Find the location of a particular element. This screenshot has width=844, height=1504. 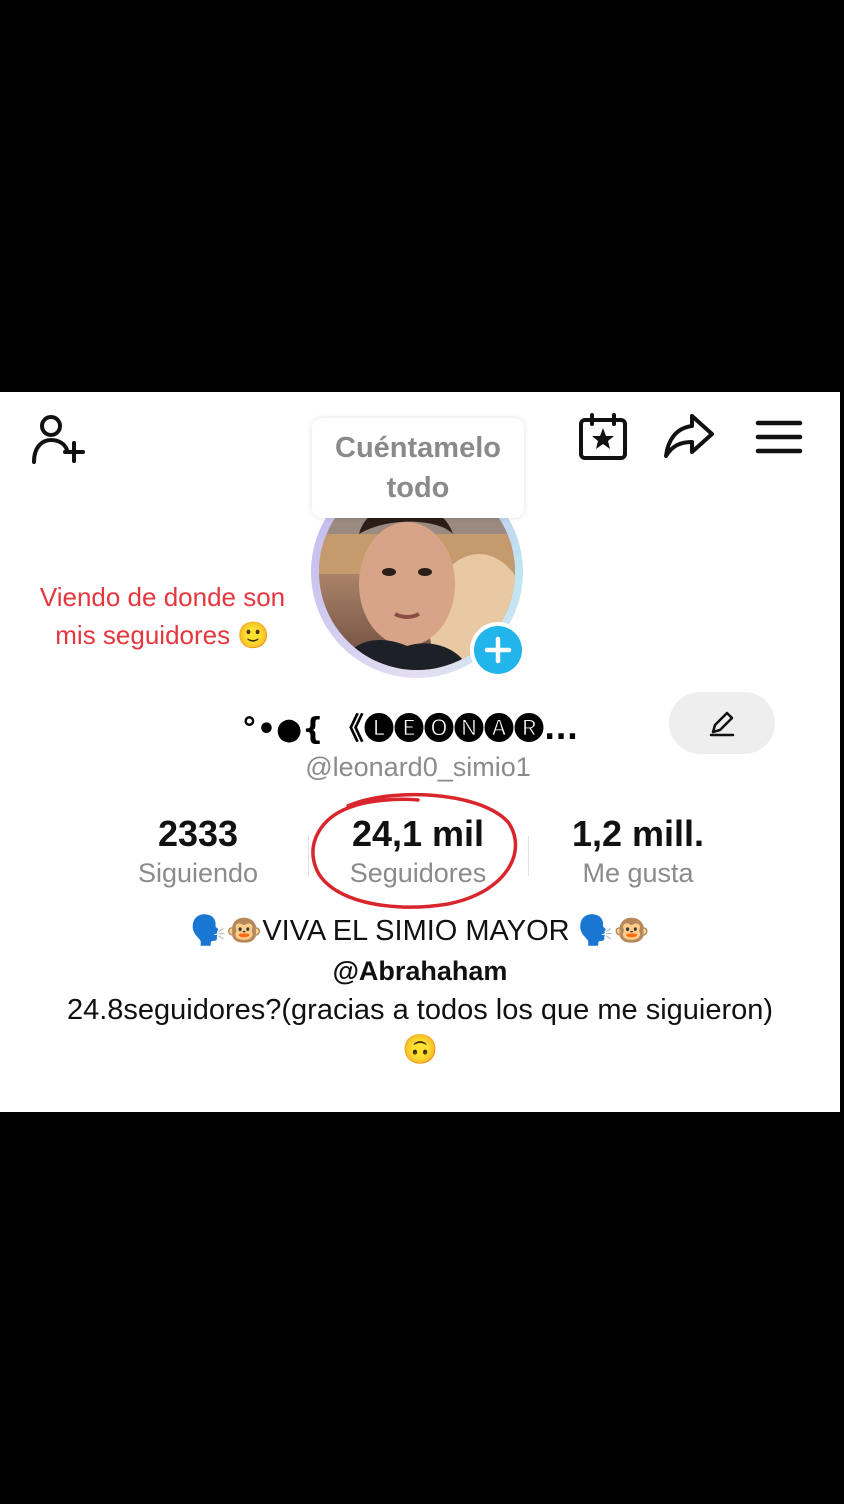

likes-stat: 1,2 mill. Me gusta is located at coordinates (638, 851).